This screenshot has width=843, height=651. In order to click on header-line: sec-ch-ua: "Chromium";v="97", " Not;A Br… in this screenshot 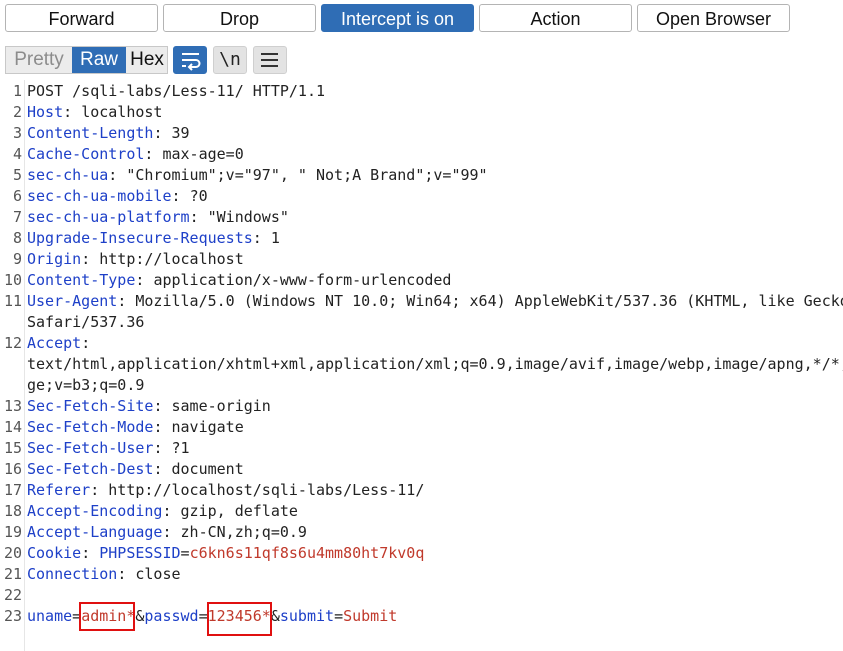, I will do `click(257, 175)`.